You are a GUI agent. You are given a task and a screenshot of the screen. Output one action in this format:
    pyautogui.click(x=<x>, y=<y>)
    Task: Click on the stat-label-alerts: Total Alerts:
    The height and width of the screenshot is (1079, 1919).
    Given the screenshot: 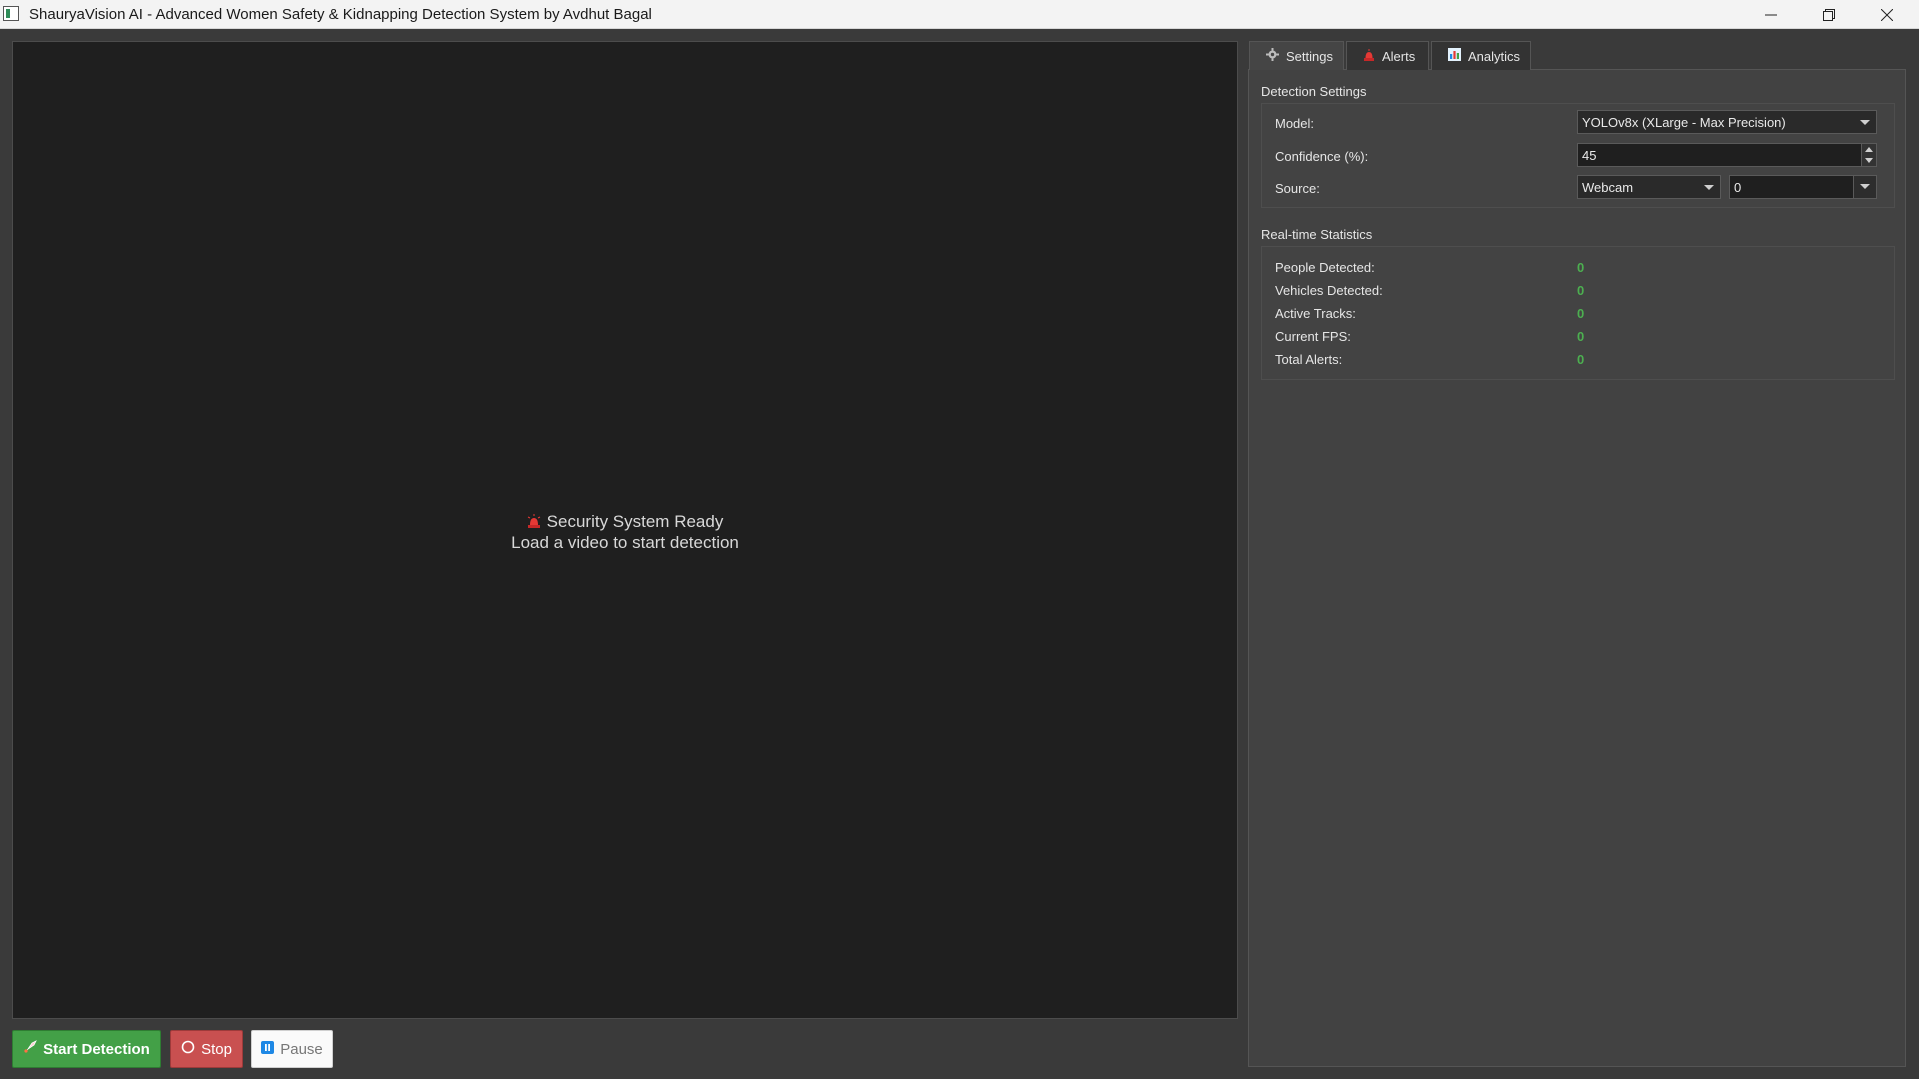 What is the action you would take?
    pyautogui.click(x=1309, y=359)
    